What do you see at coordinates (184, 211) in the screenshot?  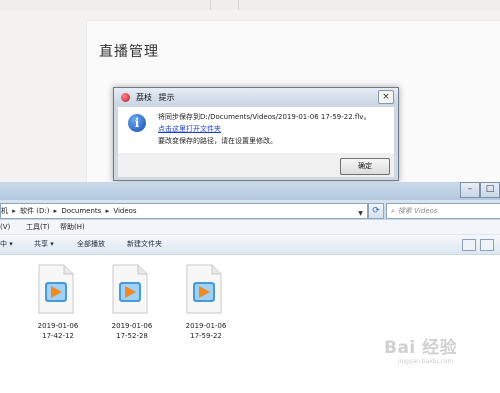 I see `breadcrumb: 机 ▸ 软件 (D:) ▸ Documents ▸ Videos ▼` at bounding box center [184, 211].